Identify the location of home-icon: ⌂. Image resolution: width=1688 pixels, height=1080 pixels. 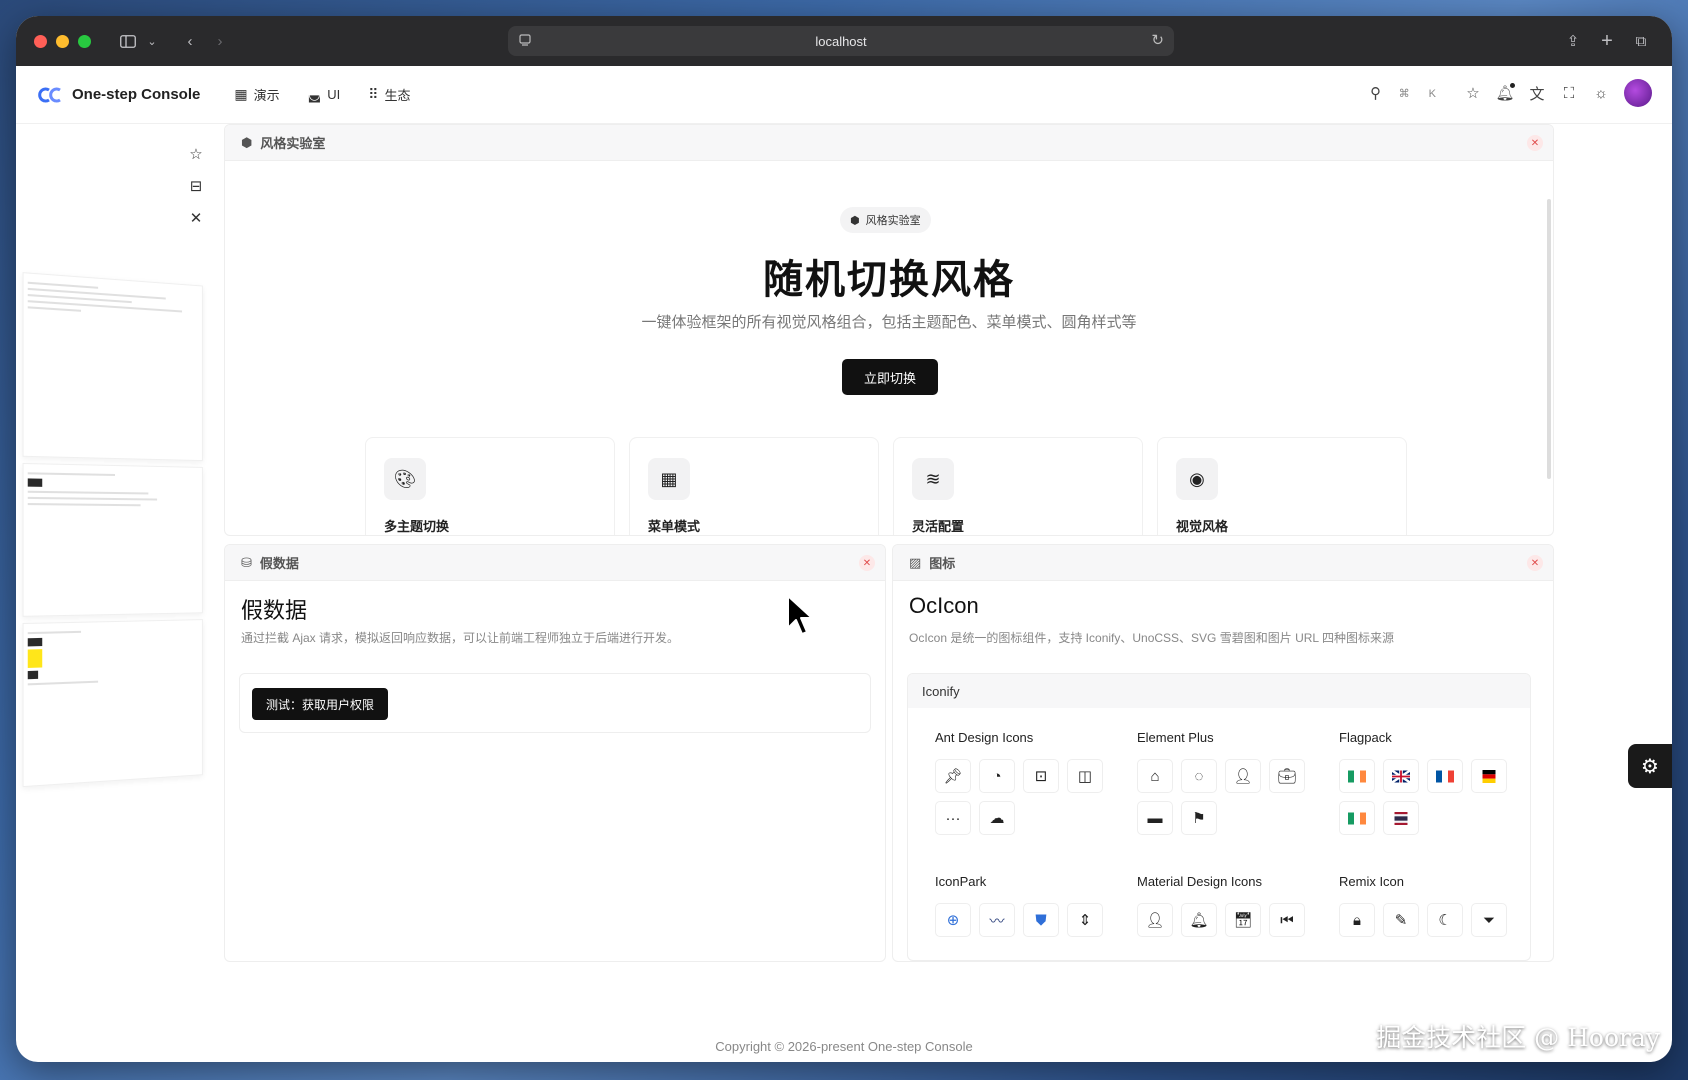
(1155, 776).